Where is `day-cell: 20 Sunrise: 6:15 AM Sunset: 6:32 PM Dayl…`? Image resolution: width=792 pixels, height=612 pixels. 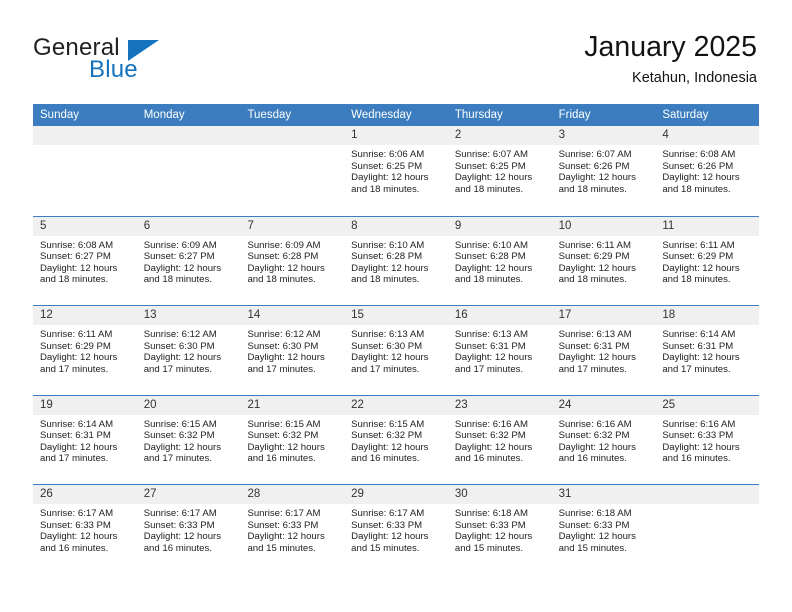
day-cell: 20 Sunrise: 6:15 AM Sunset: 6:32 PM Dayl… is located at coordinates (188, 439).